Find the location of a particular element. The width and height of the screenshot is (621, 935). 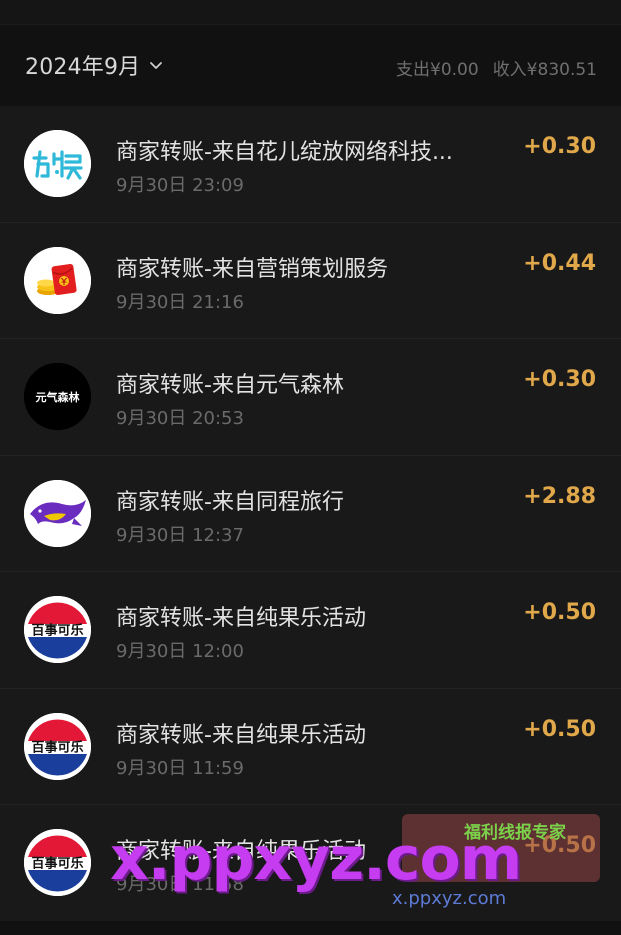

transaction-title: 商家转账-来自同程旅行 is located at coordinates (230, 502).